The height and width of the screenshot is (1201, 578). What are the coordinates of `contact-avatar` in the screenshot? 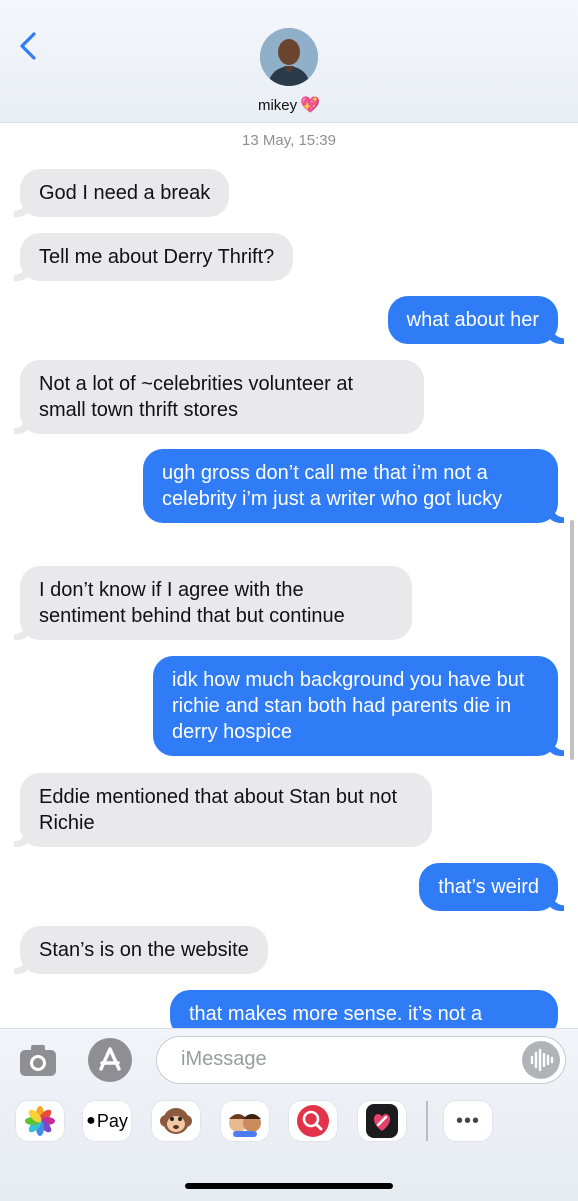 It's located at (289, 57).